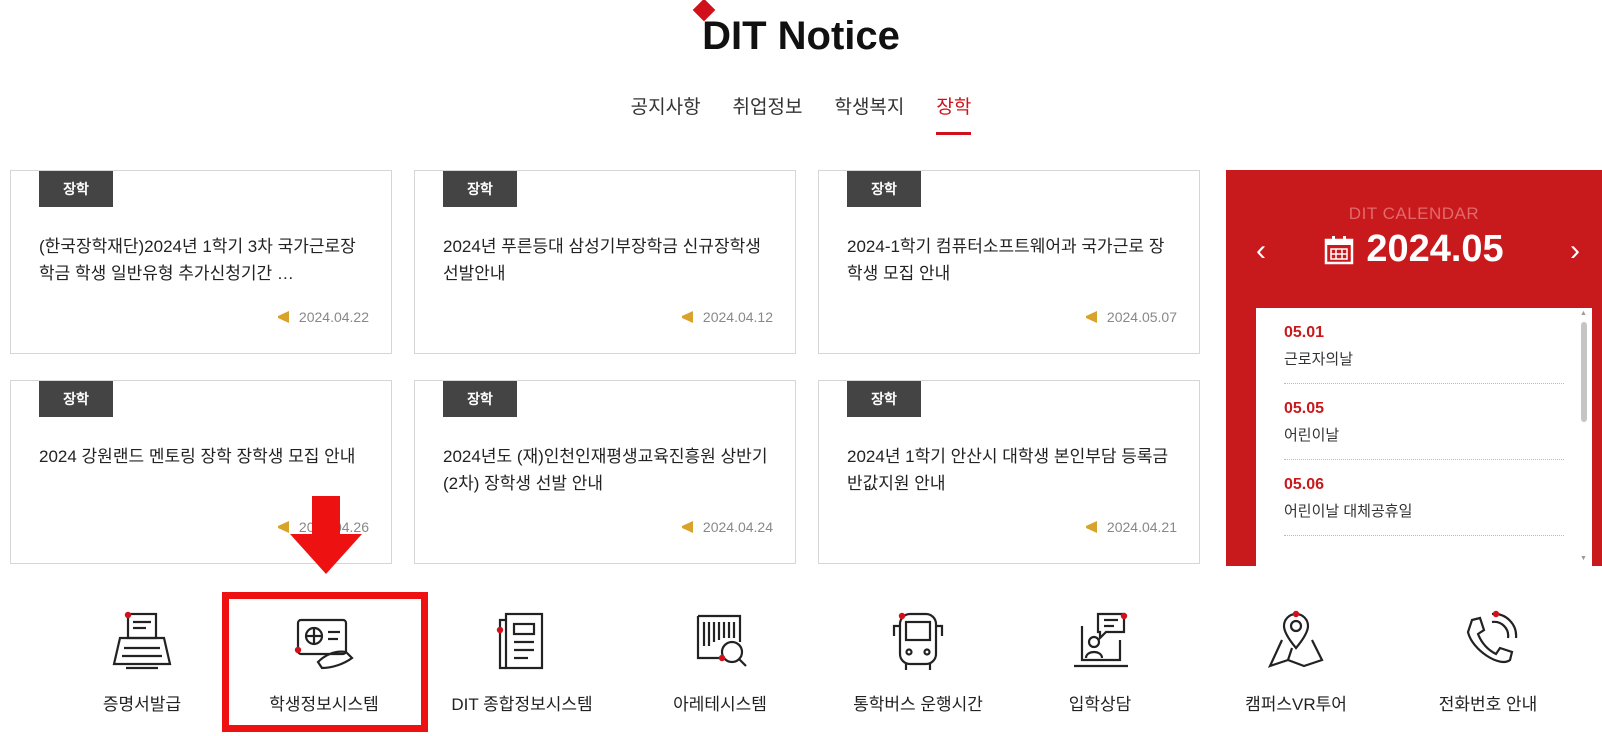 The width and height of the screenshot is (1602, 736). Describe the element at coordinates (522, 704) in the screenshot. I see `quick-link-label: DIT 종합정보시스템` at that location.